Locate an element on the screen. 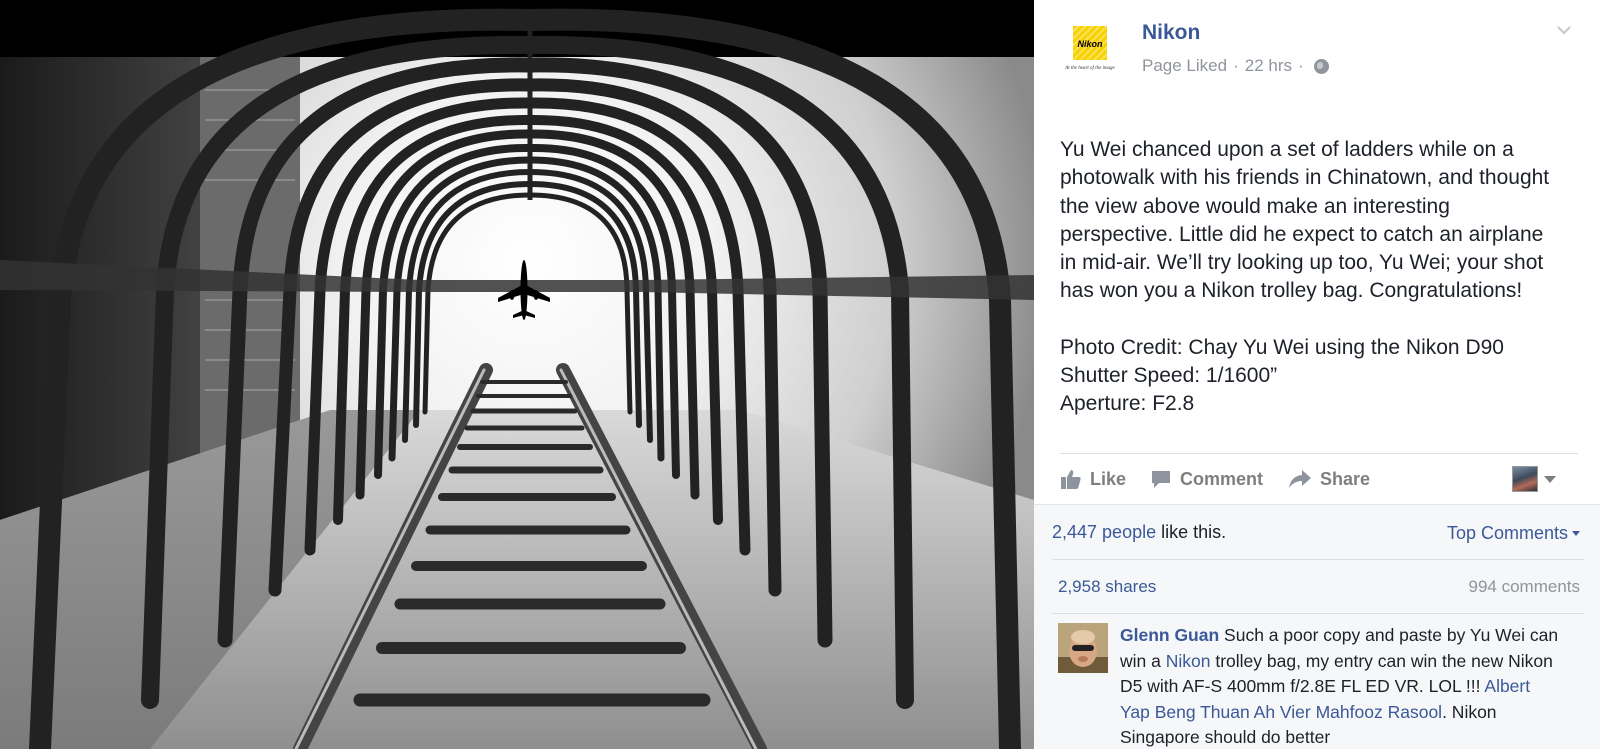  comment-author-link: Glenn Guan is located at coordinates (1169, 635).